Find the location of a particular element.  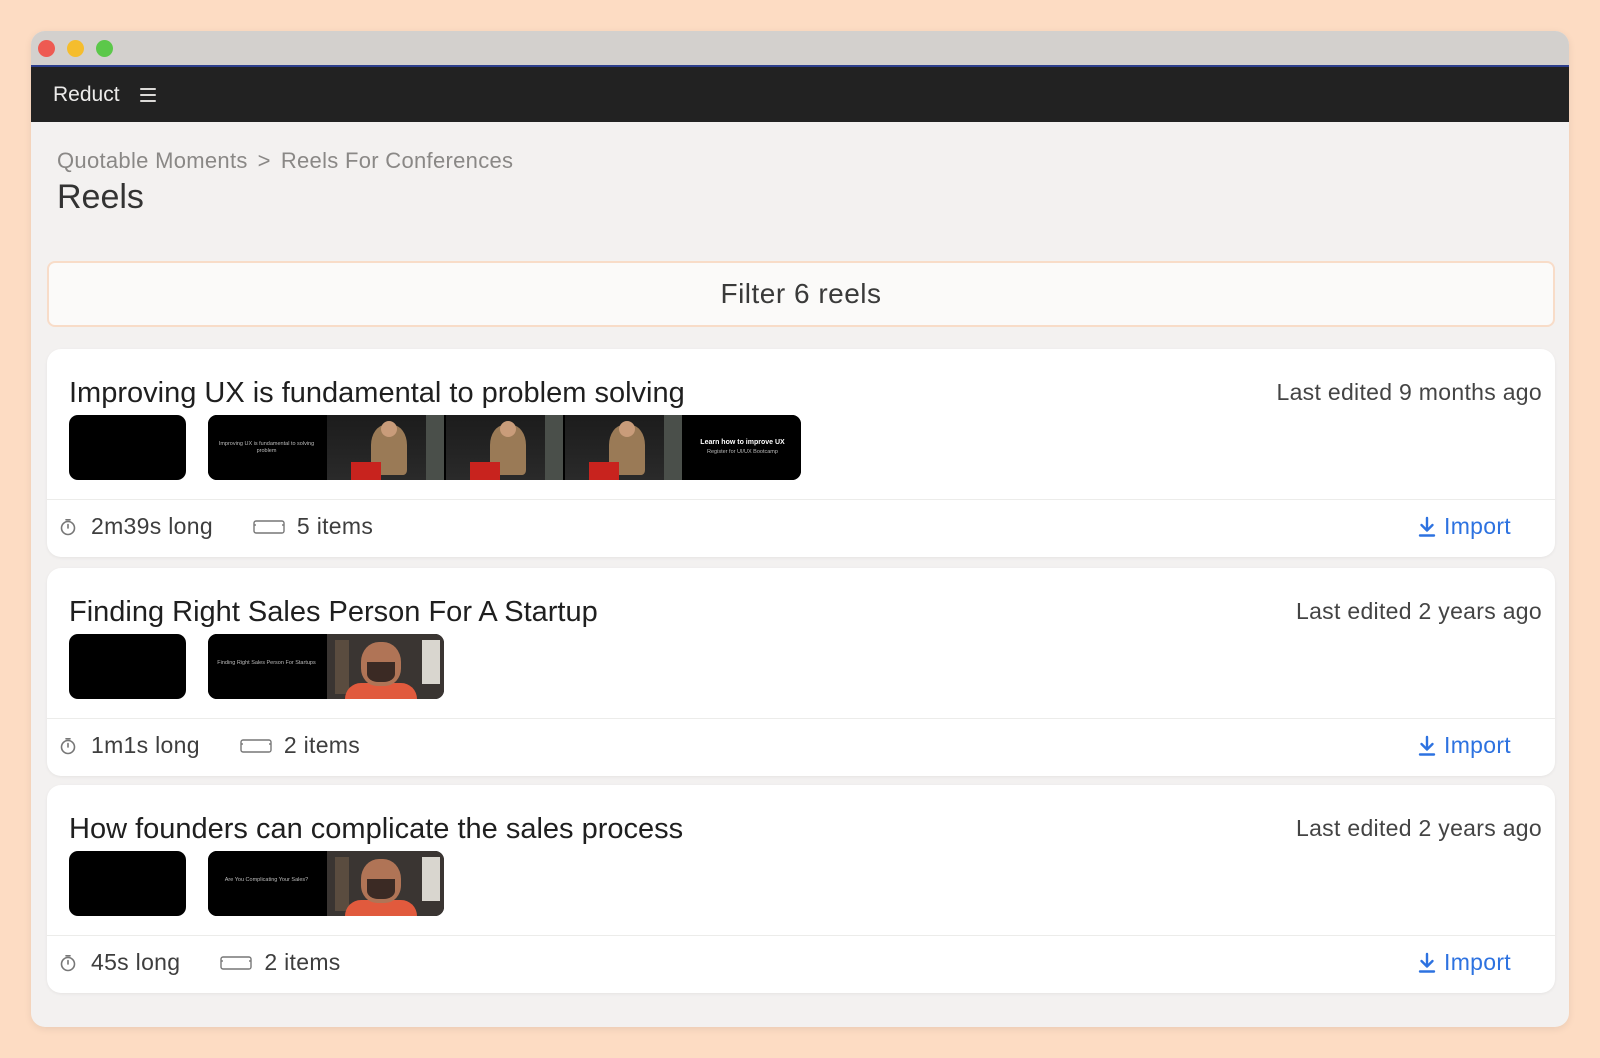

title-bar is located at coordinates (800, 49).